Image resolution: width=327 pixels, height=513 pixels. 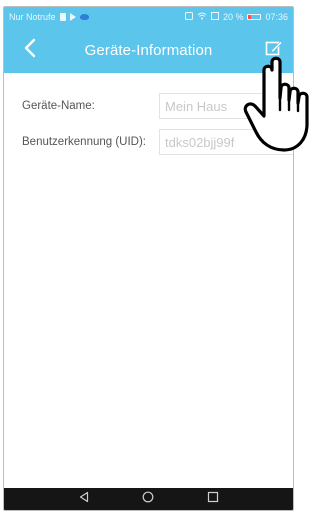 What do you see at coordinates (214, 17) in the screenshot?
I see `signal-icon` at bounding box center [214, 17].